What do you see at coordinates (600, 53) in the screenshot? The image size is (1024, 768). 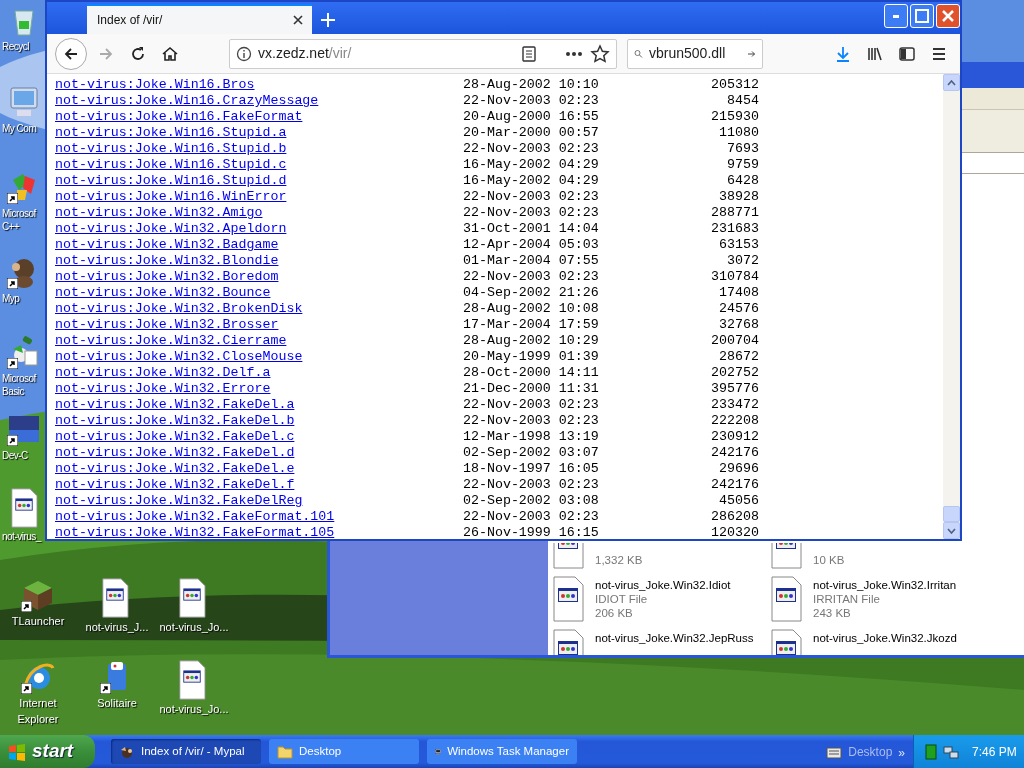 I see `bookmark-star-icon` at bounding box center [600, 53].